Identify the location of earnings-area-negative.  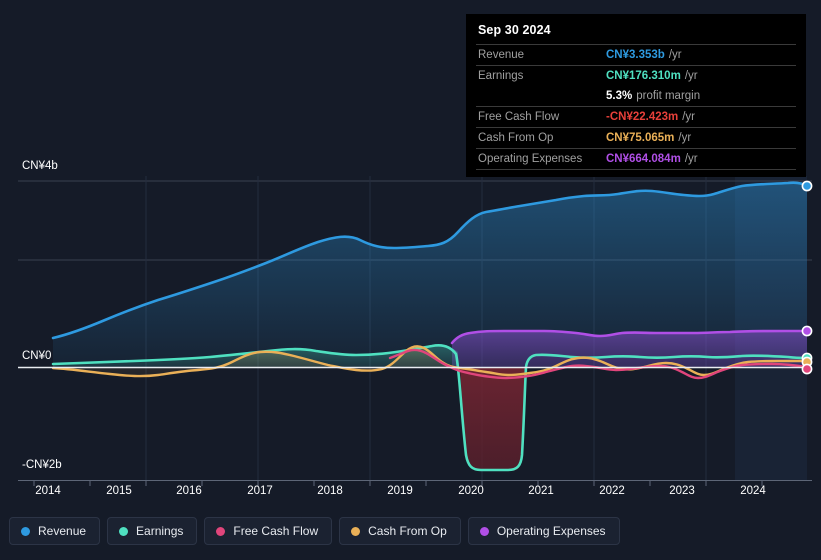
(493, 419).